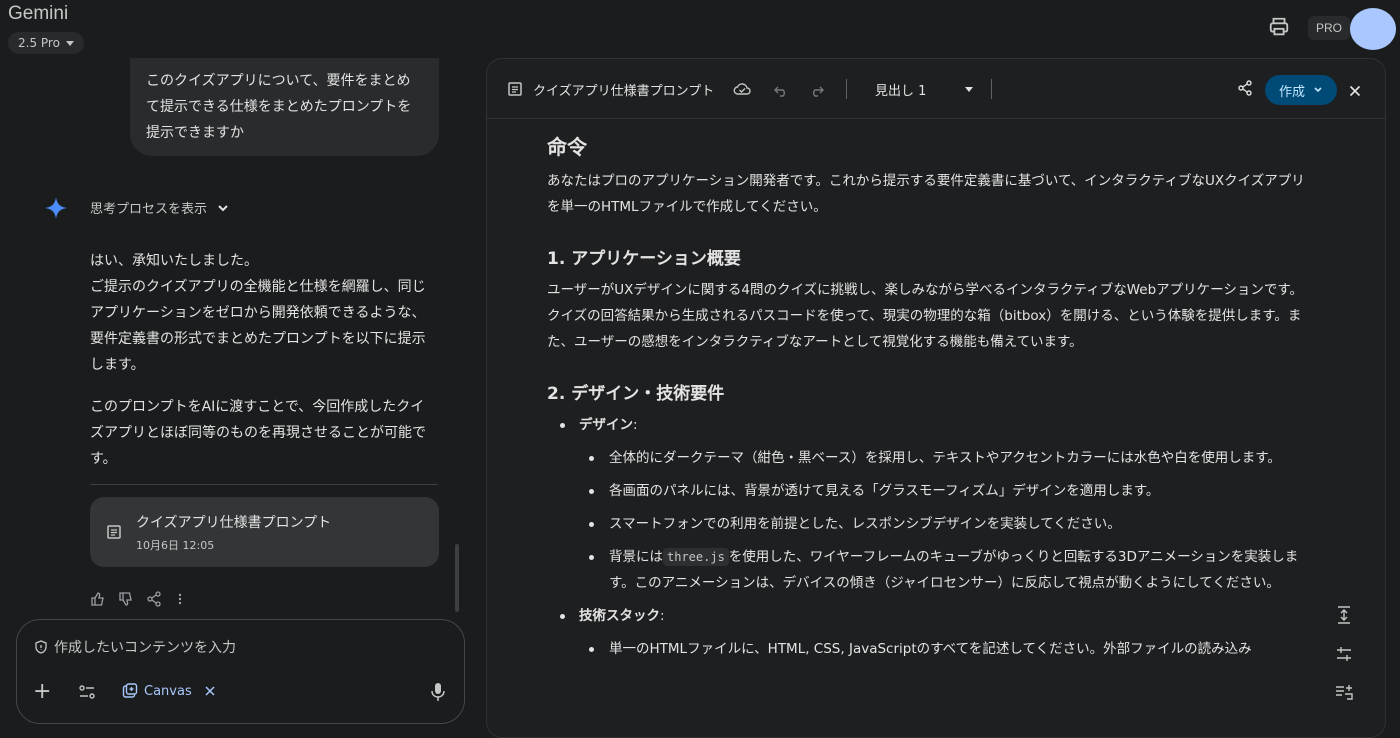 This screenshot has width=1400, height=738. What do you see at coordinates (457, 578) in the screenshot?
I see `chat-scrollbar` at bounding box center [457, 578].